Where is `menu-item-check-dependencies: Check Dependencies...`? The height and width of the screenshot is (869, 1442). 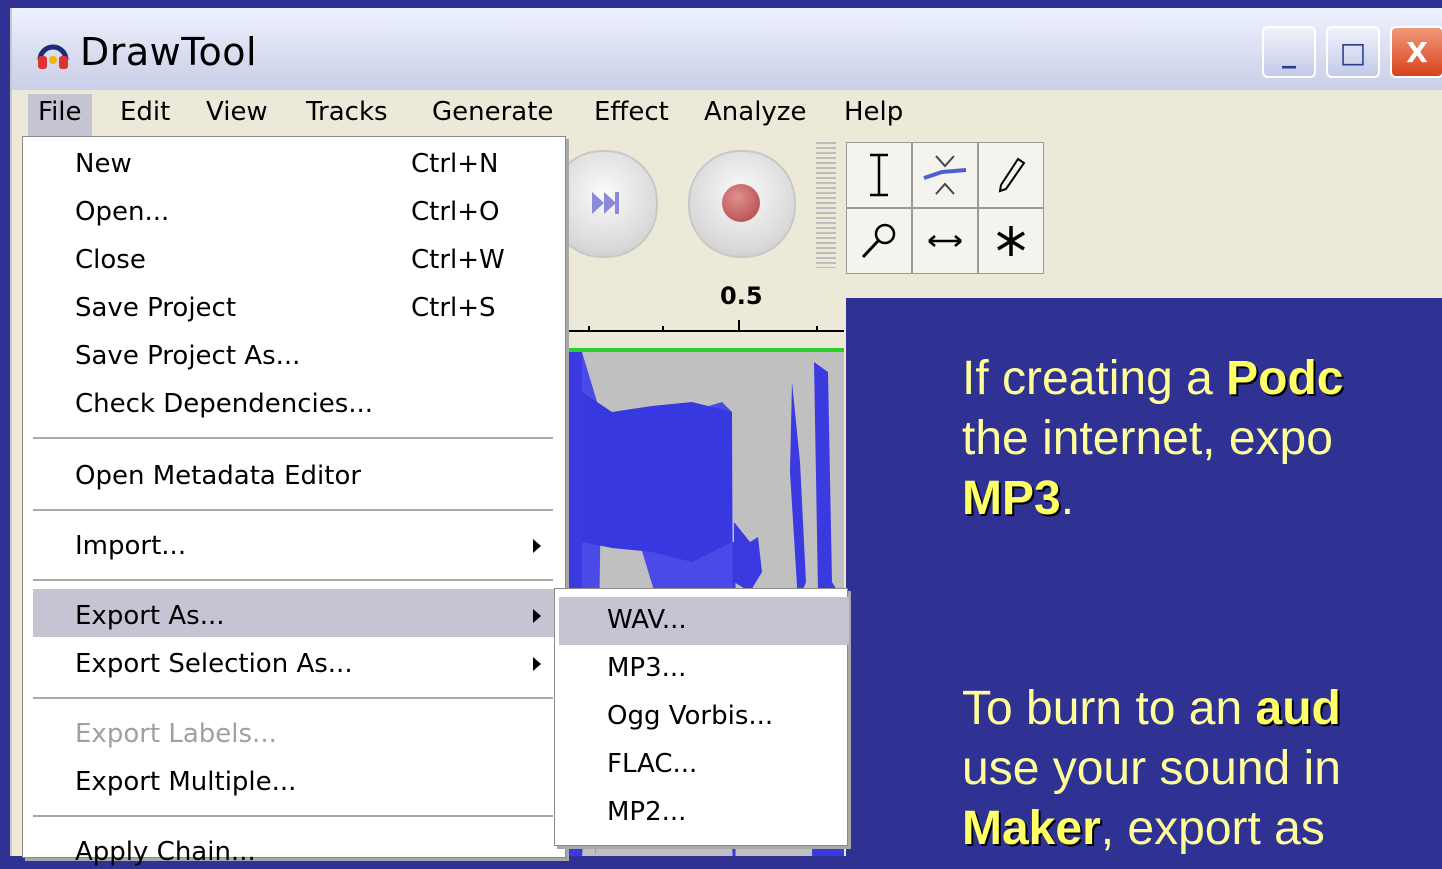 menu-item-check-dependencies: Check Dependencies... is located at coordinates (224, 404).